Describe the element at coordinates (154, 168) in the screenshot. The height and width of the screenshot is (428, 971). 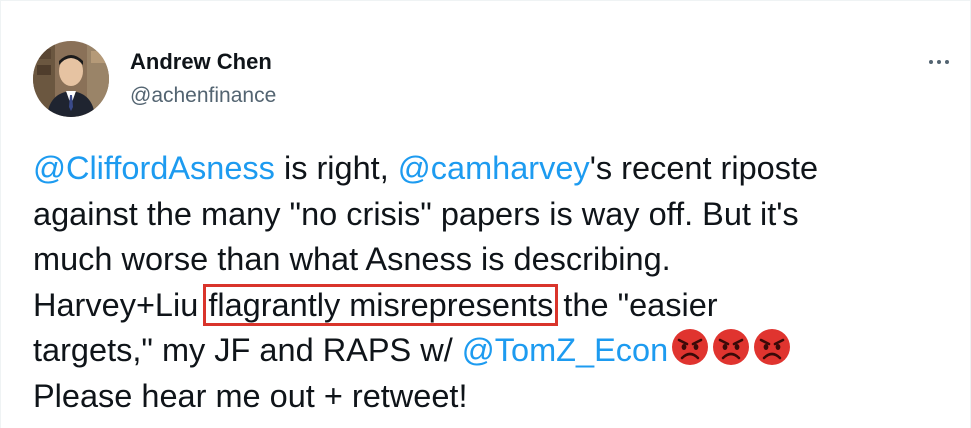
I see `mention-link: @CliffordAsness` at that location.